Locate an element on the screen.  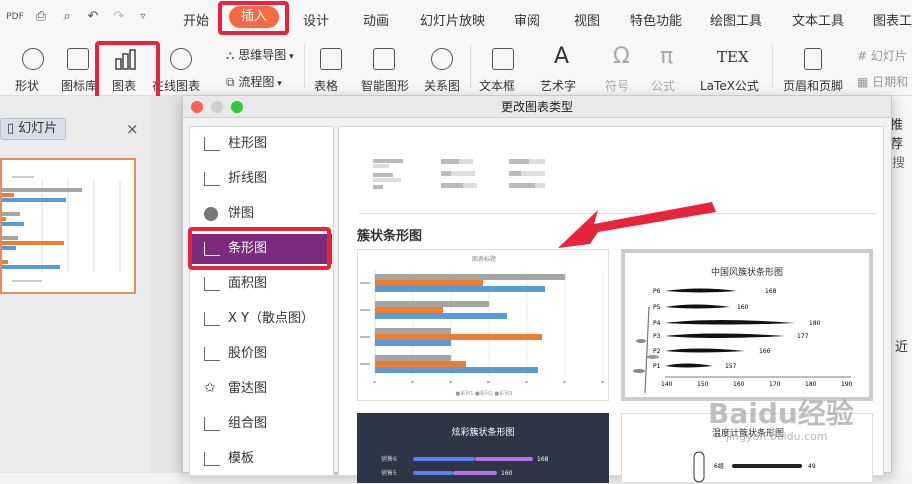
latex-button: LaTeX公式 is located at coordinates (729, 85).